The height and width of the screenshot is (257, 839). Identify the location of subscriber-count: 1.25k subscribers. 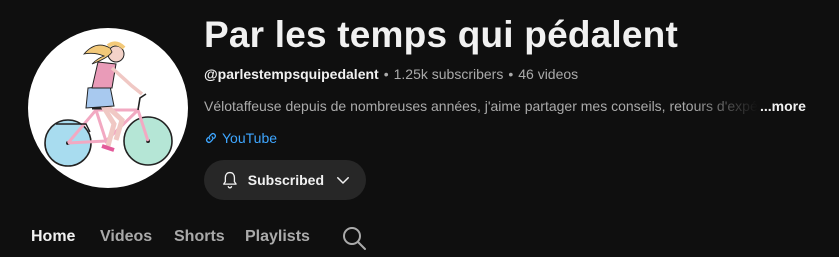
(448, 74).